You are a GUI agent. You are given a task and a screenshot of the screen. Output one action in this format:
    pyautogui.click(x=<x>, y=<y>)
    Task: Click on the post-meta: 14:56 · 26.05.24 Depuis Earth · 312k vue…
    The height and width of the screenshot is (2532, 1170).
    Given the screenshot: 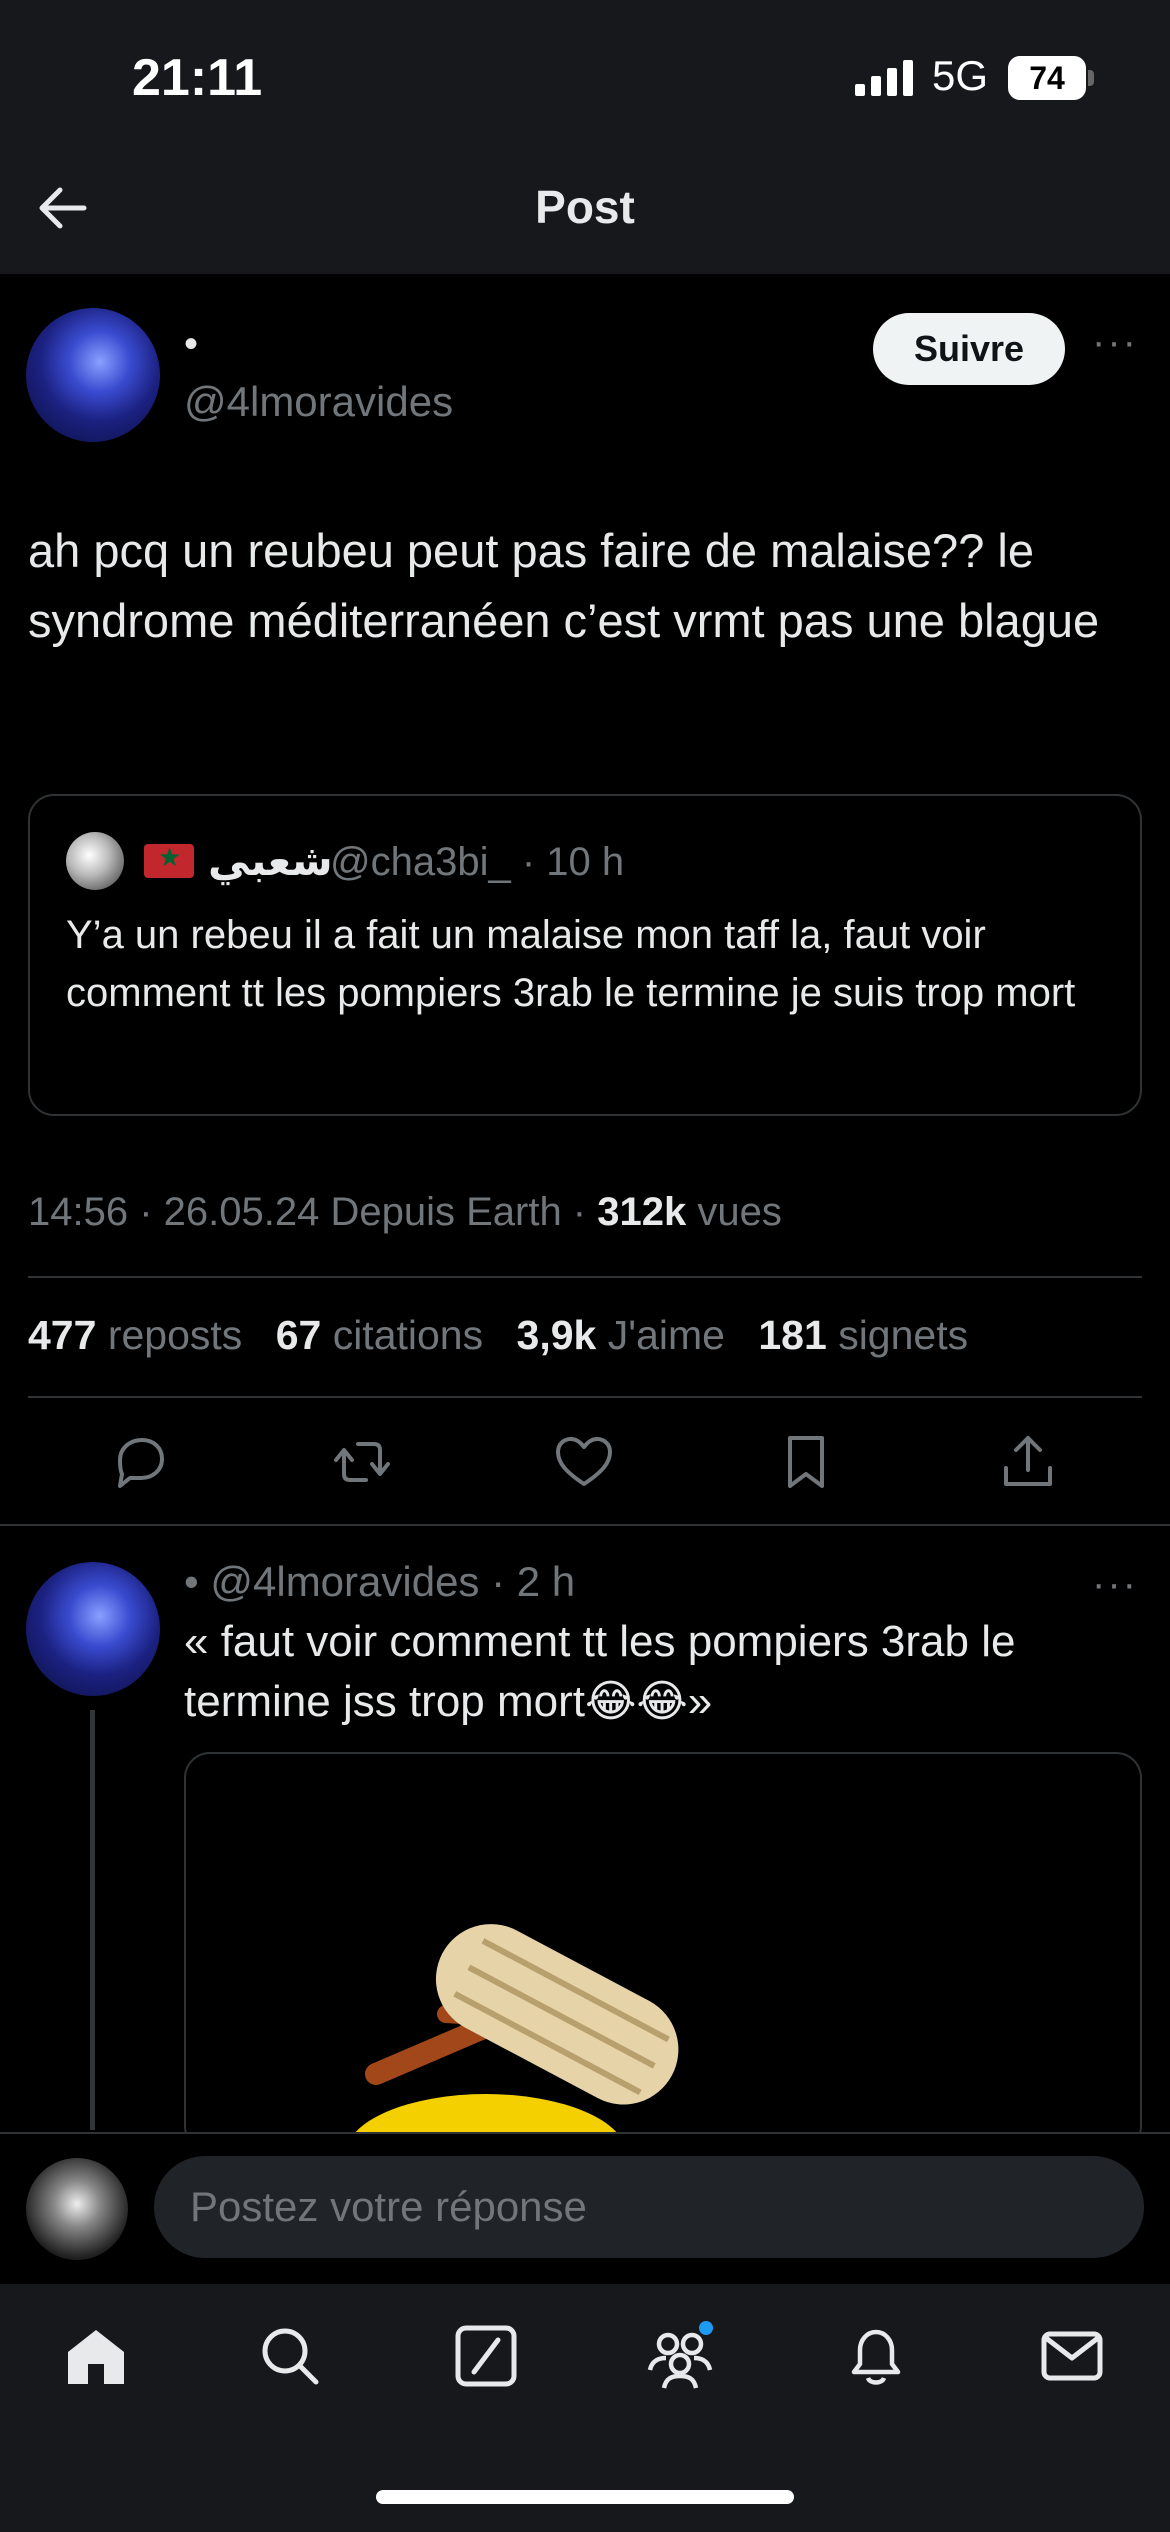 What is the action you would take?
    pyautogui.click(x=405, y=1212)
    